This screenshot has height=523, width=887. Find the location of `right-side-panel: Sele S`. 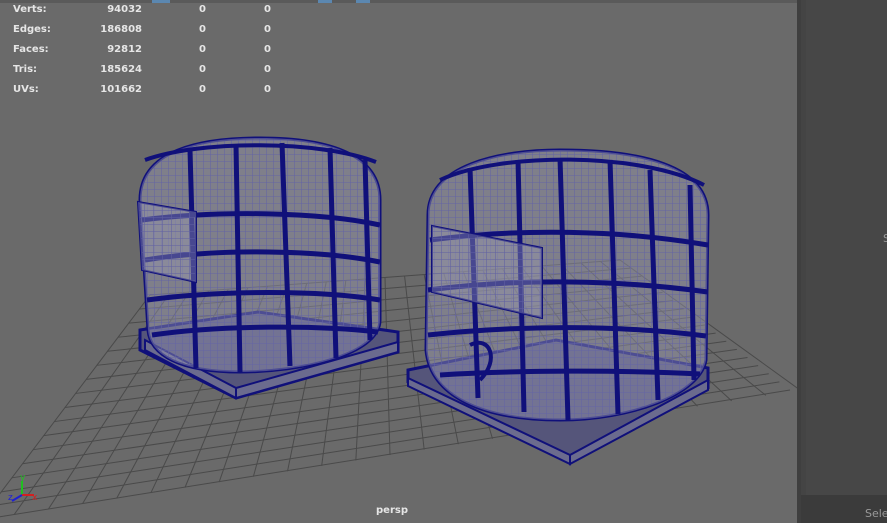

right-side-panel: Sele S is located at coordinates (844, 261).